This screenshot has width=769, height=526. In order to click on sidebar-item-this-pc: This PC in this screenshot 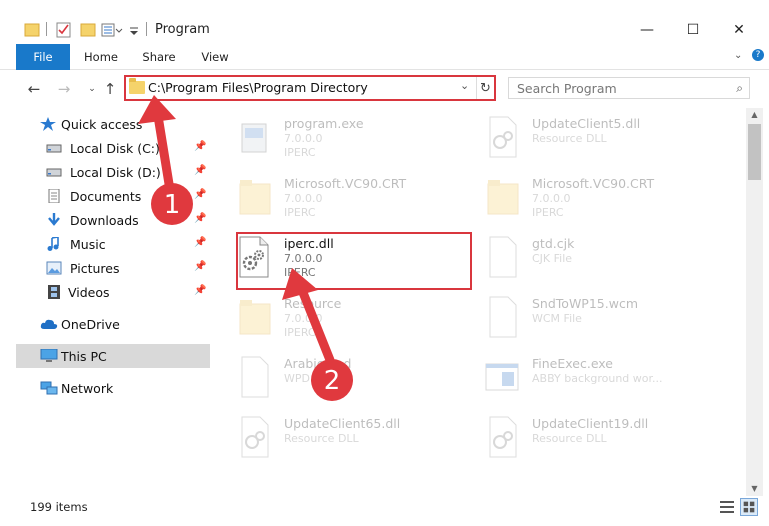, I will do `click(113, 356)`.